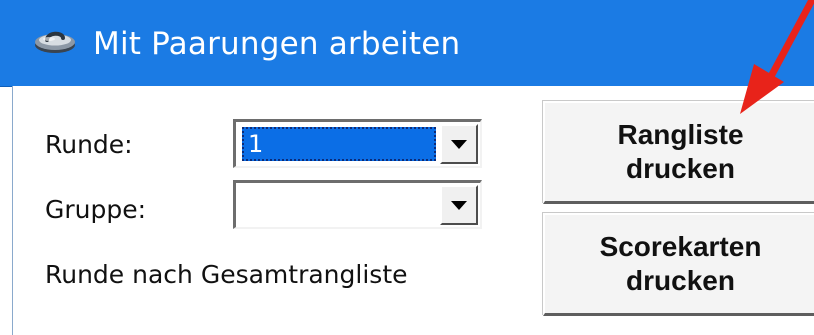  I want to click on group-select, so click(357, 204).